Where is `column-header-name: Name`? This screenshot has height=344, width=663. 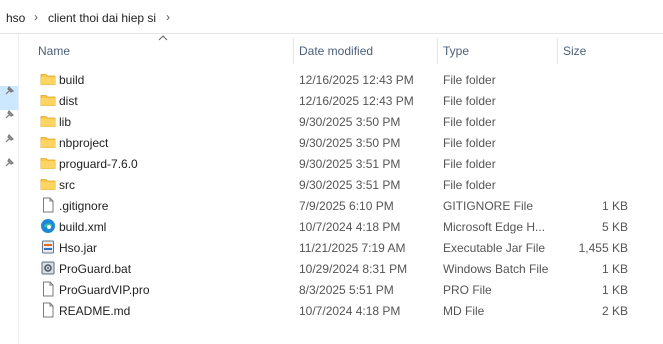 column-header-name: Name is located at coordinates (54, 51).